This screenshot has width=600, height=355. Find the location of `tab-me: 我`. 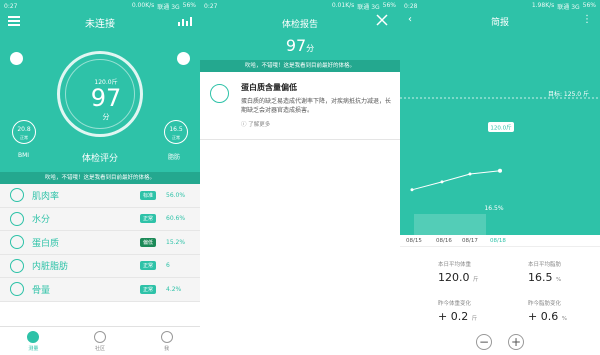

tab-me: 我 is located at coordinates (166, 341).